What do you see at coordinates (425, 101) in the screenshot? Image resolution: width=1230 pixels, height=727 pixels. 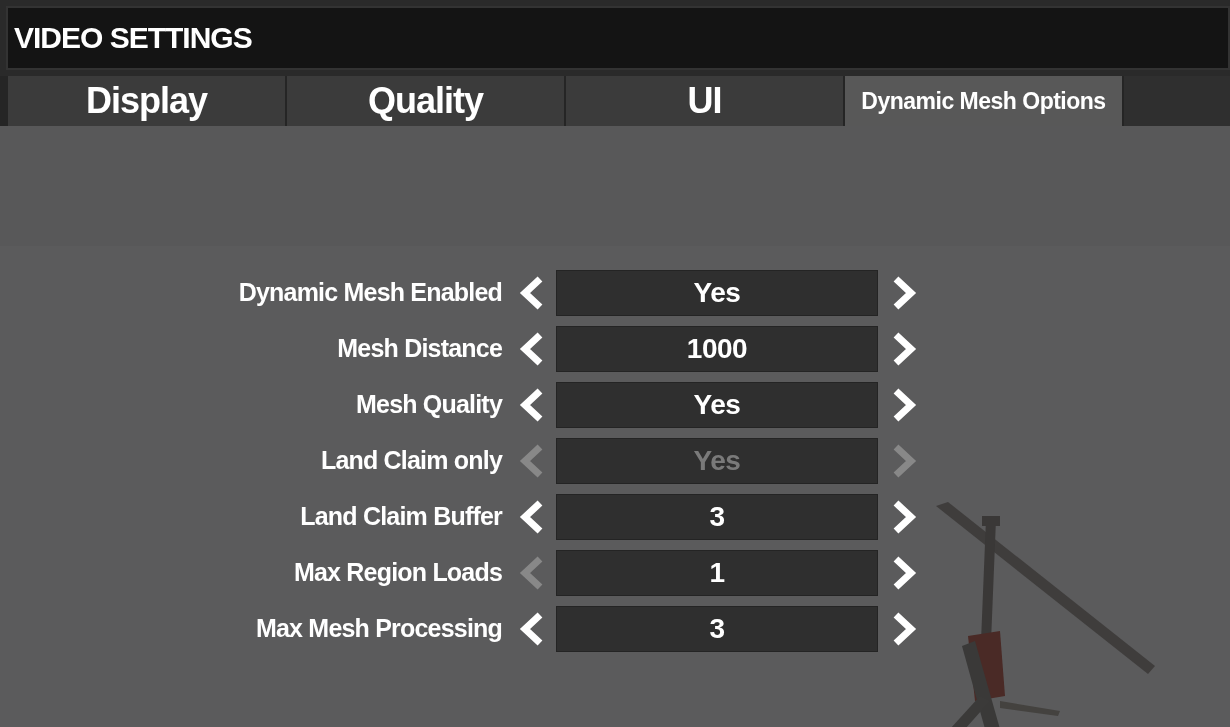 I see `tab: Quality` at bounding box center [425, 101].